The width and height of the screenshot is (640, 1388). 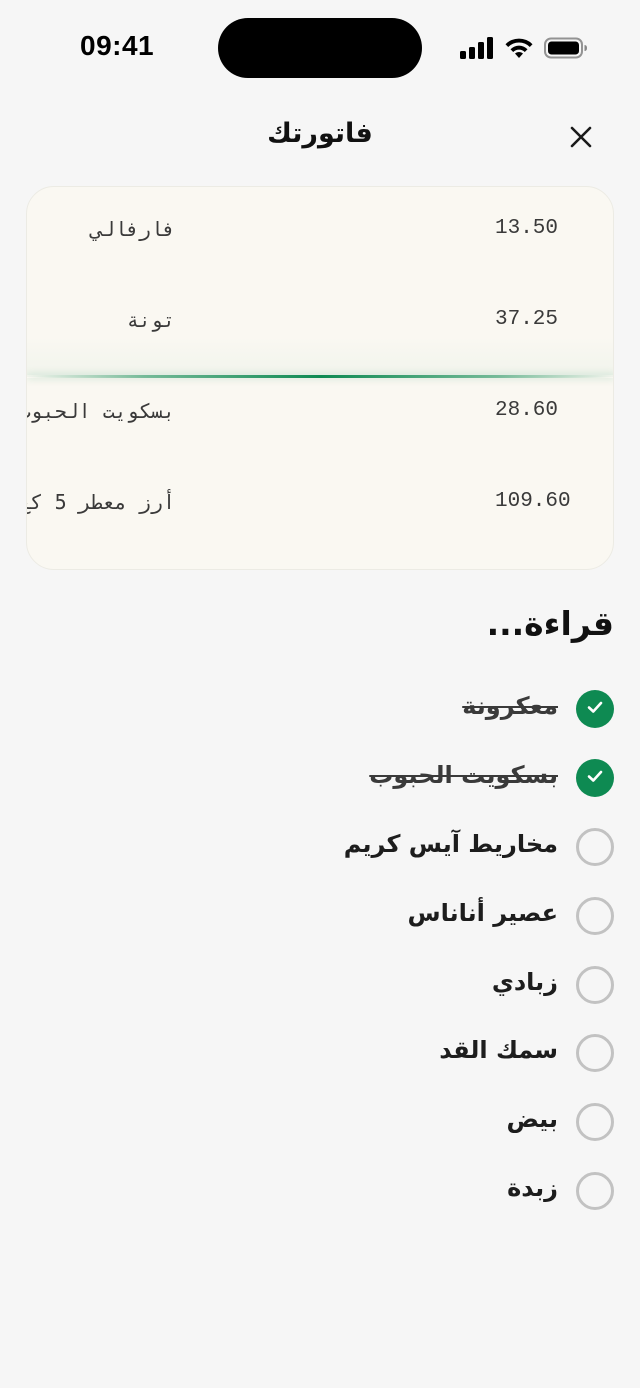 I want to click on receipt-item-name: فارفالي, so click(x=132, y=229).